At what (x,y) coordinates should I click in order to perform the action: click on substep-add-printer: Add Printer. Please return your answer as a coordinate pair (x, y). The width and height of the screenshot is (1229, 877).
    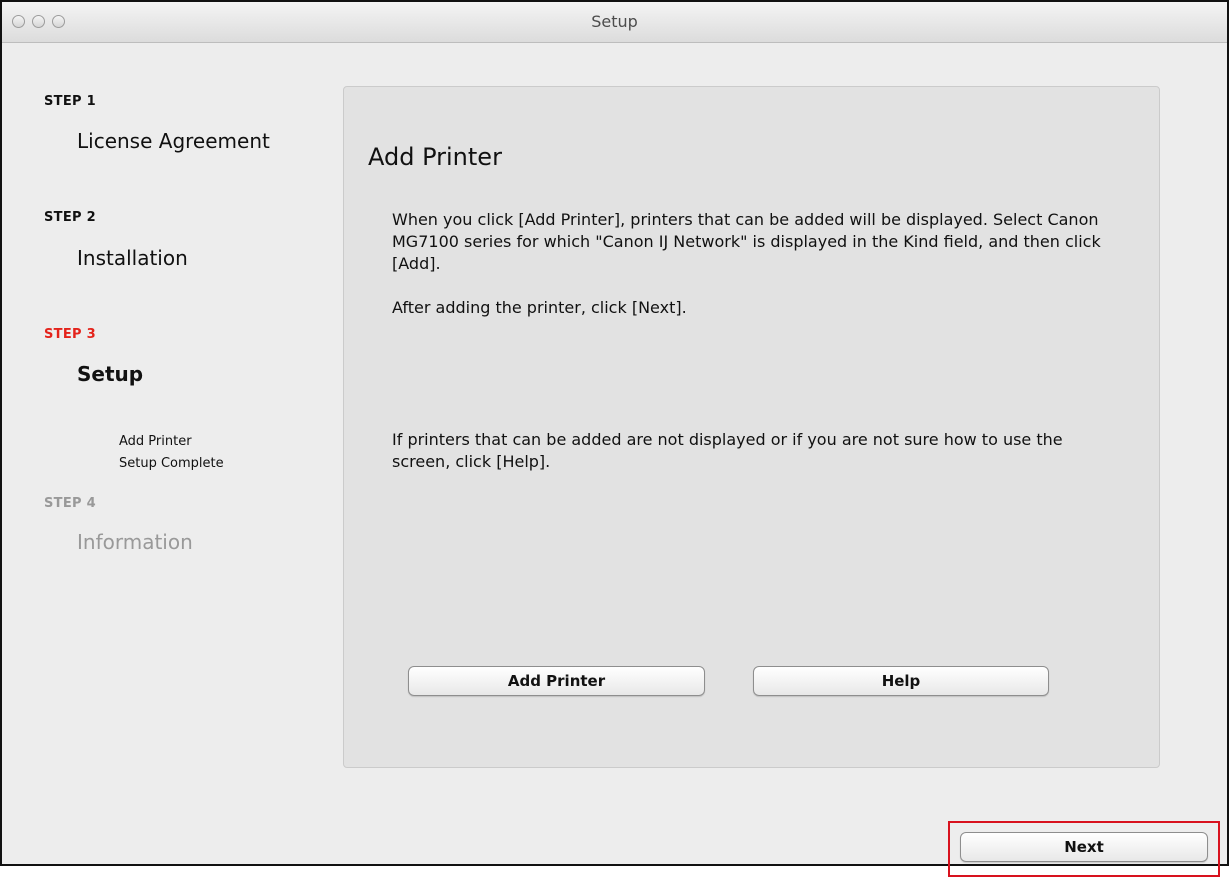
    Looking at the image, I should click on (155, 441).